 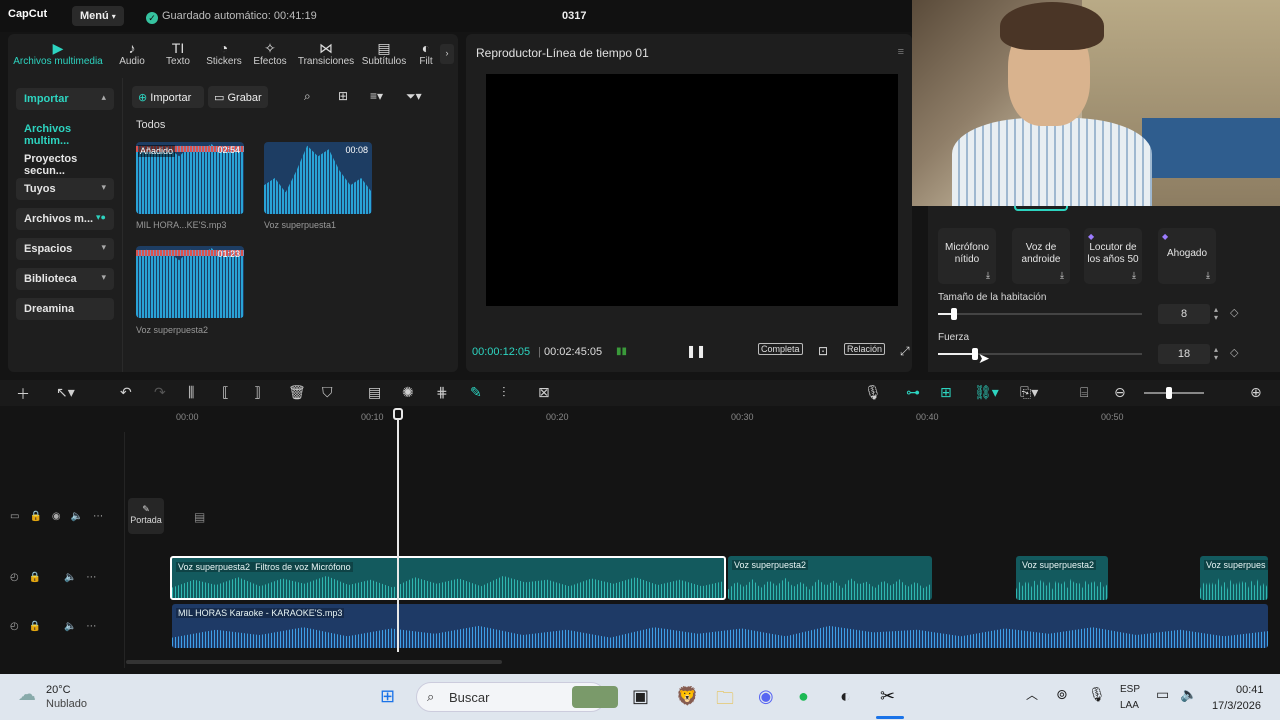 What do you see at coordinates (58, 626) in the screenshot?
I see `music-track-controls: ◴🔒 🔈⋯` at bounding box center [58, 626].